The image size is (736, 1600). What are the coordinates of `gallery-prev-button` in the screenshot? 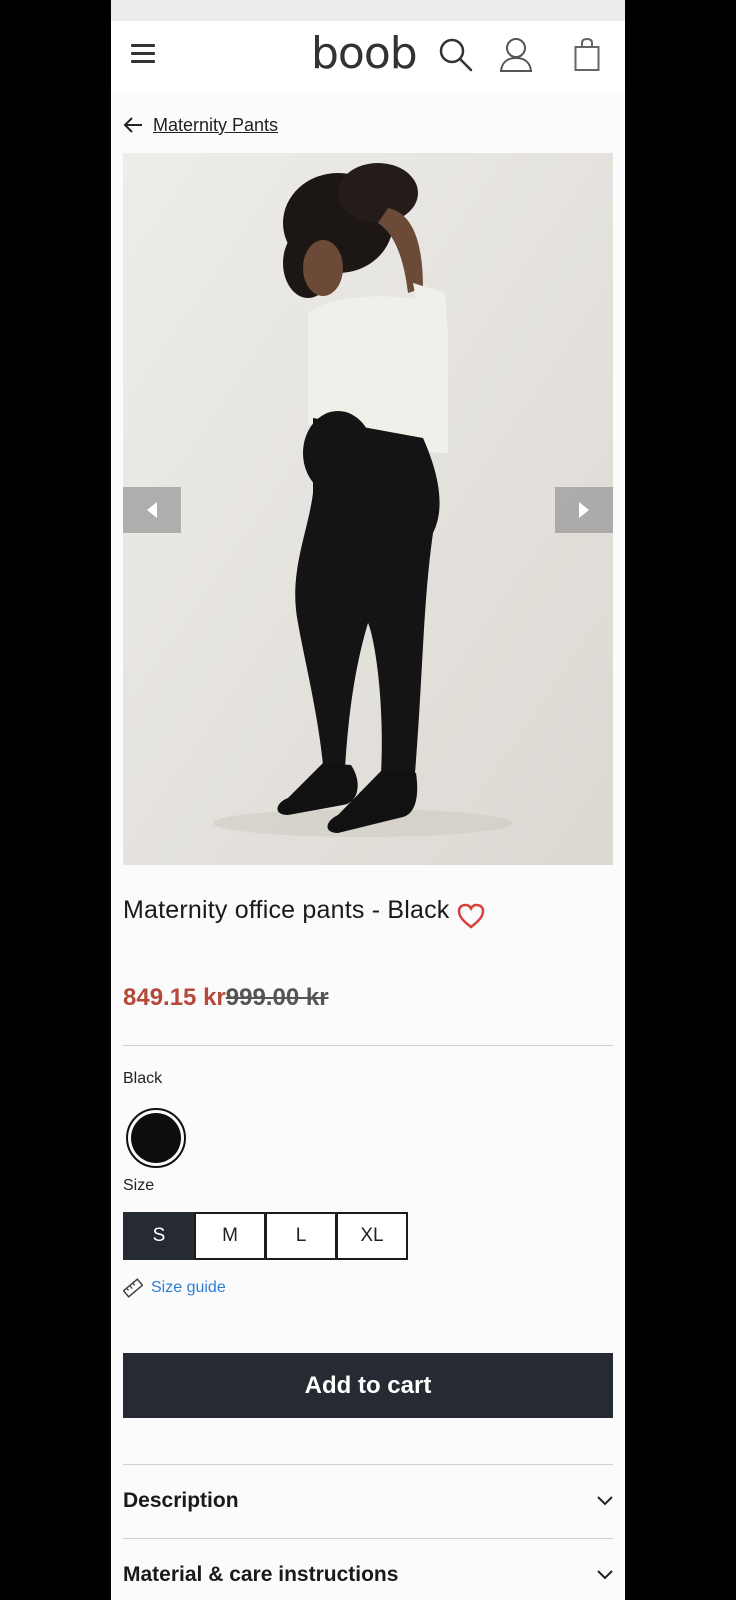 It's located at (152, 510).